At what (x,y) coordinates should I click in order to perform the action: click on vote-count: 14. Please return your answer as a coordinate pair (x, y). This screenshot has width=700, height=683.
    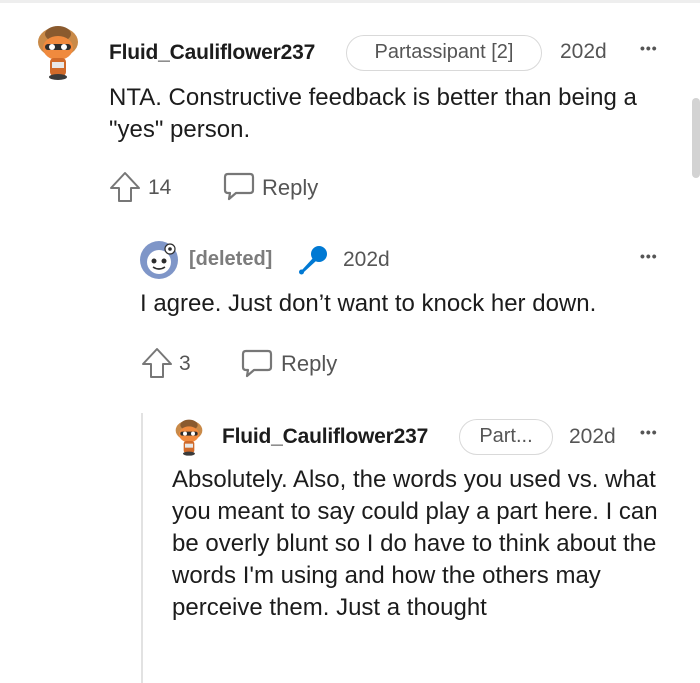
    Looking at the image, I should click on (160, 187).